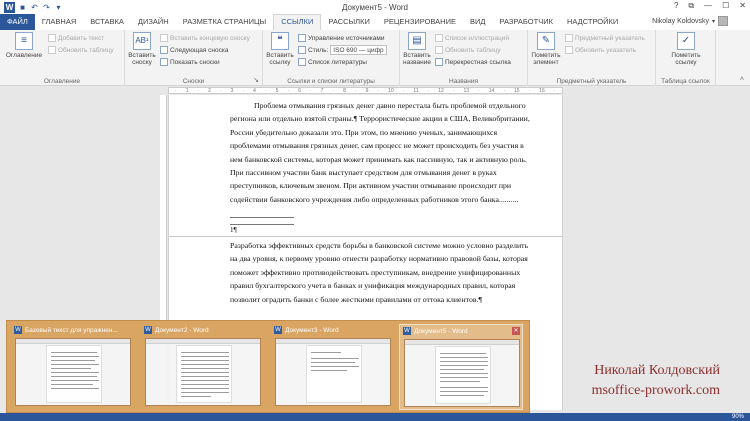 This screenshot has width=750, height=421. Describe the element at coordinates (657, 370) in the screenshot. I see `watermark-author: Николай Колдовский` at that location.